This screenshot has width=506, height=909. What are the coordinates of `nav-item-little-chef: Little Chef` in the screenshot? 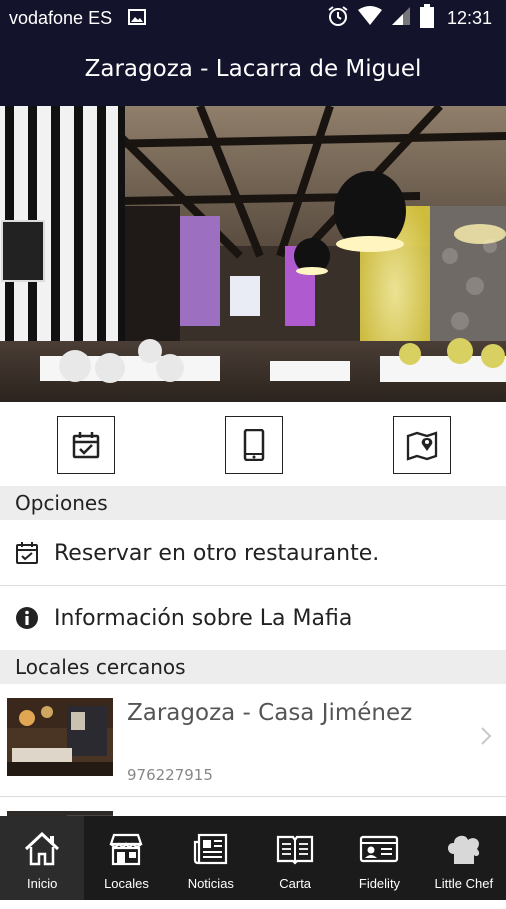 It's located at (464, 858).